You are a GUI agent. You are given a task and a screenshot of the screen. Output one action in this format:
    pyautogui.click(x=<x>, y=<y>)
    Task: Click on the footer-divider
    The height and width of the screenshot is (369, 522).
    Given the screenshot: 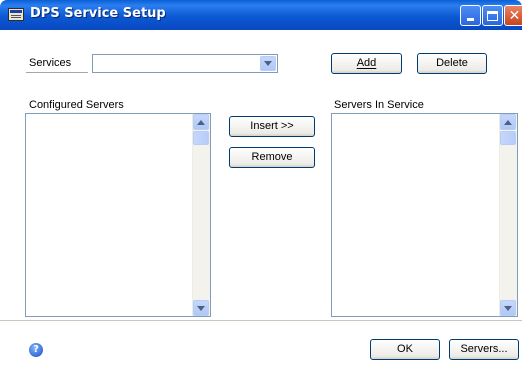 What is the action you would take?
    pyautogui.click(x=261, y=320)
    